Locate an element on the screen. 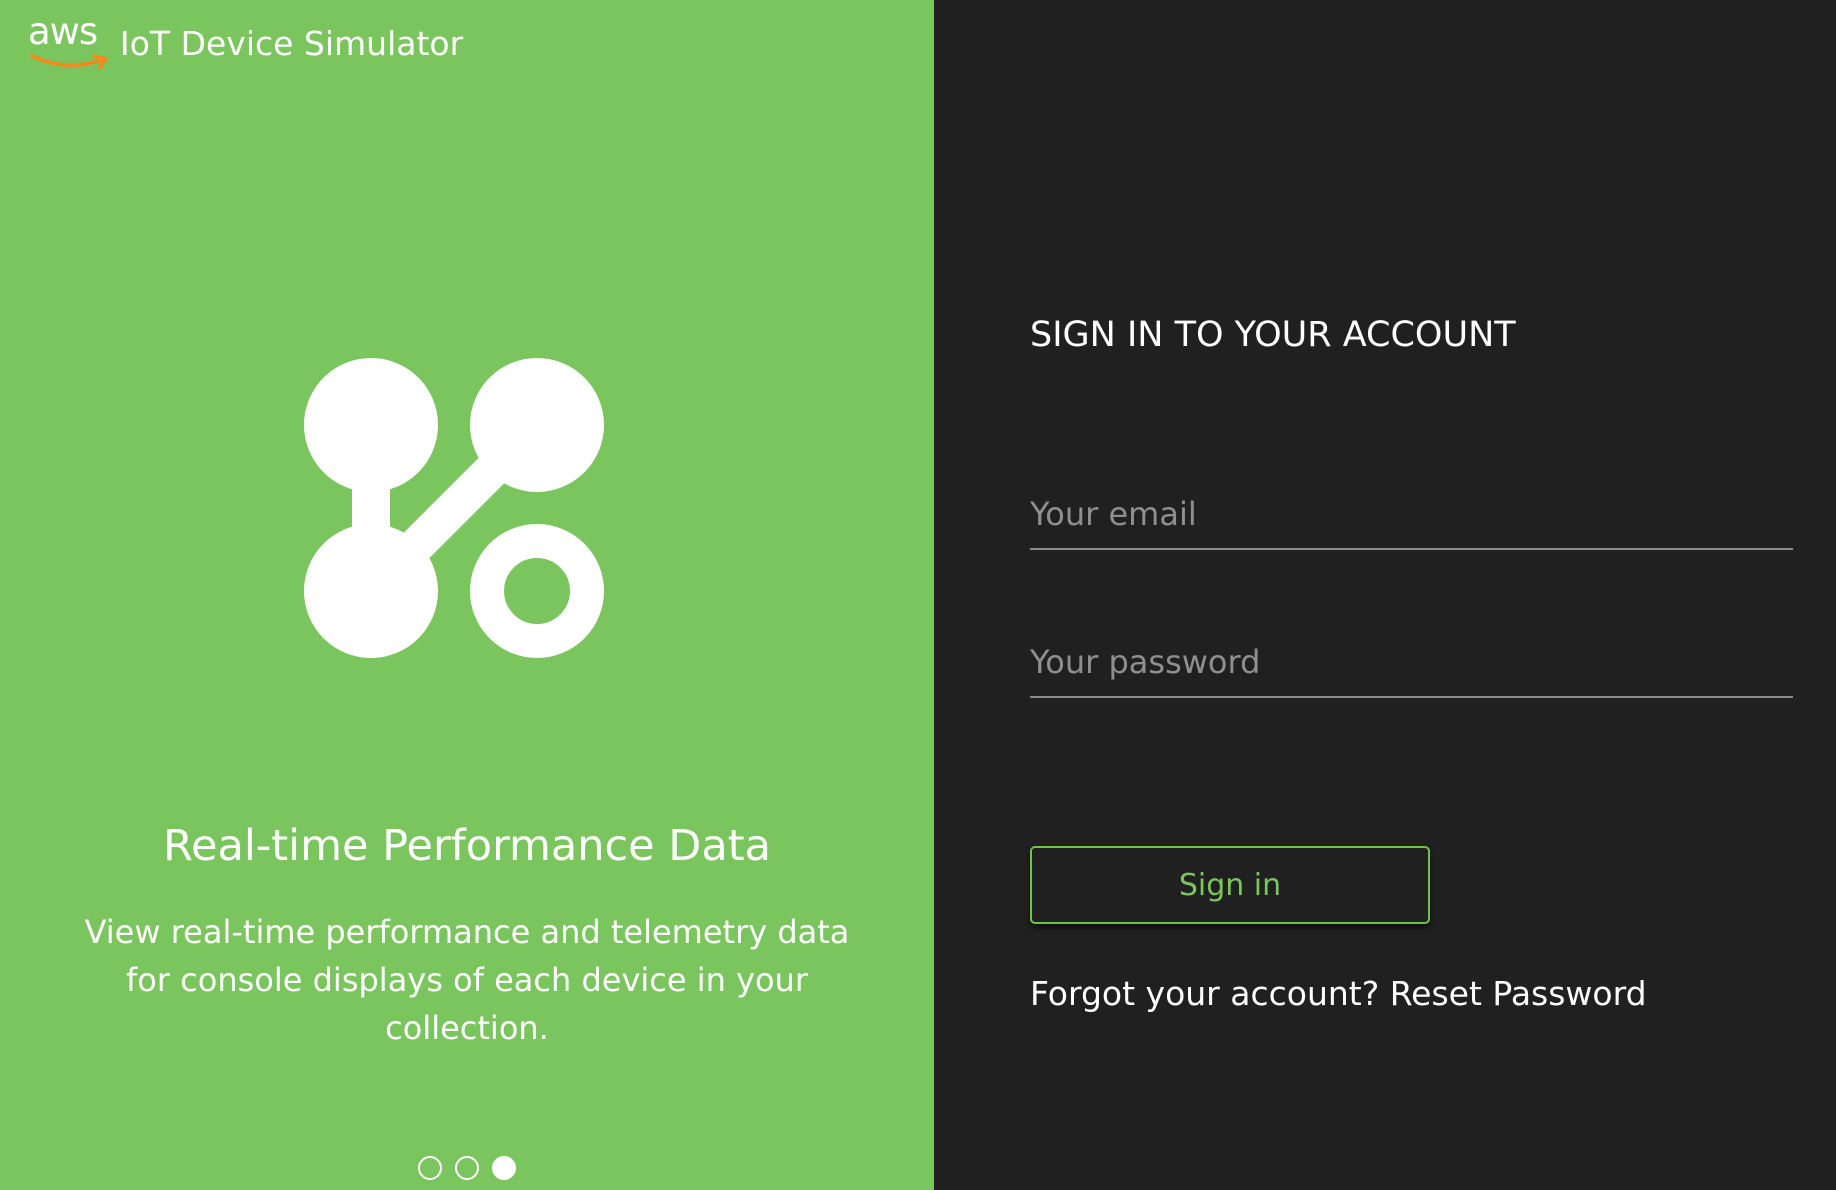 This screenshot has height=1190, width=1836. sign-in-button: Sign in is located at coordinates (1230, 885).